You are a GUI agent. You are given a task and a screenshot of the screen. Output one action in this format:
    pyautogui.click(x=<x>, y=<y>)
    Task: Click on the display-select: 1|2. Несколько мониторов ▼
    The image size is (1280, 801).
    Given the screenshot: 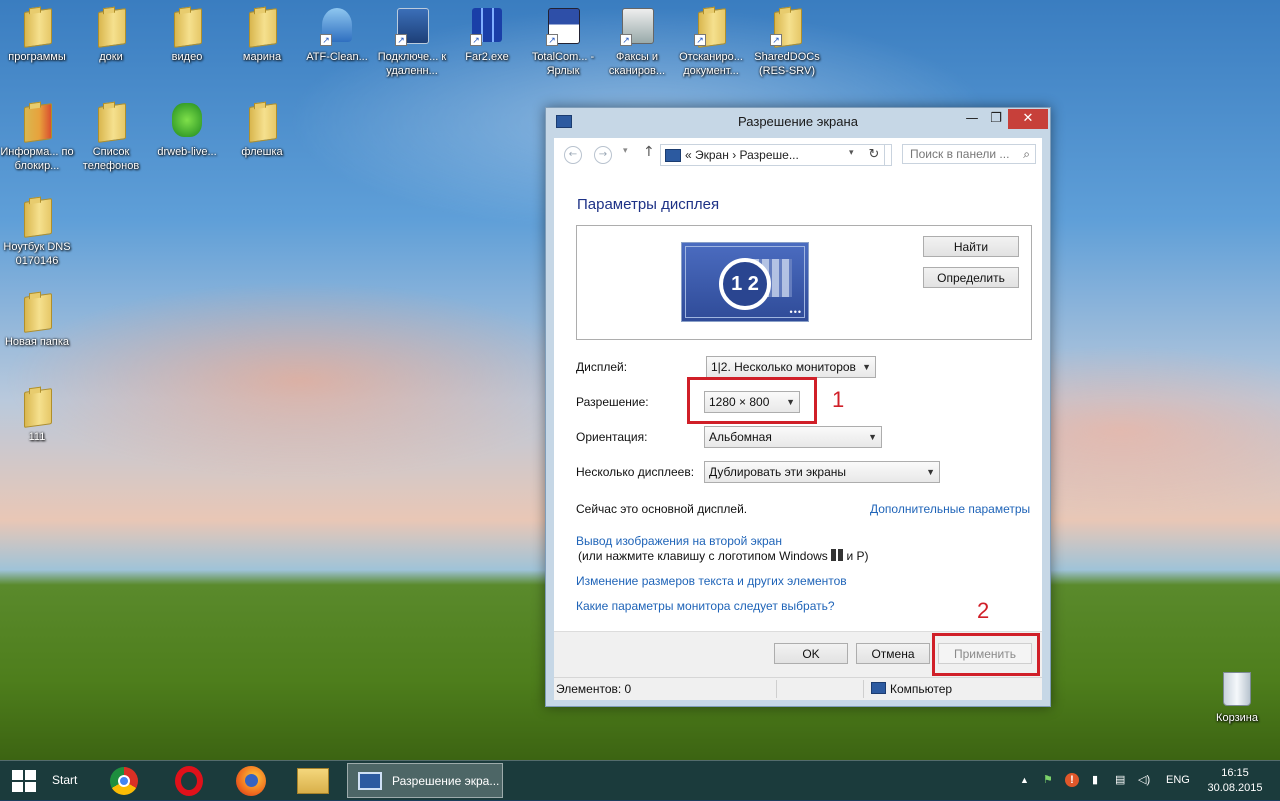 What is the action you would take?
    pyautogui.click(x=791, y=367)
    